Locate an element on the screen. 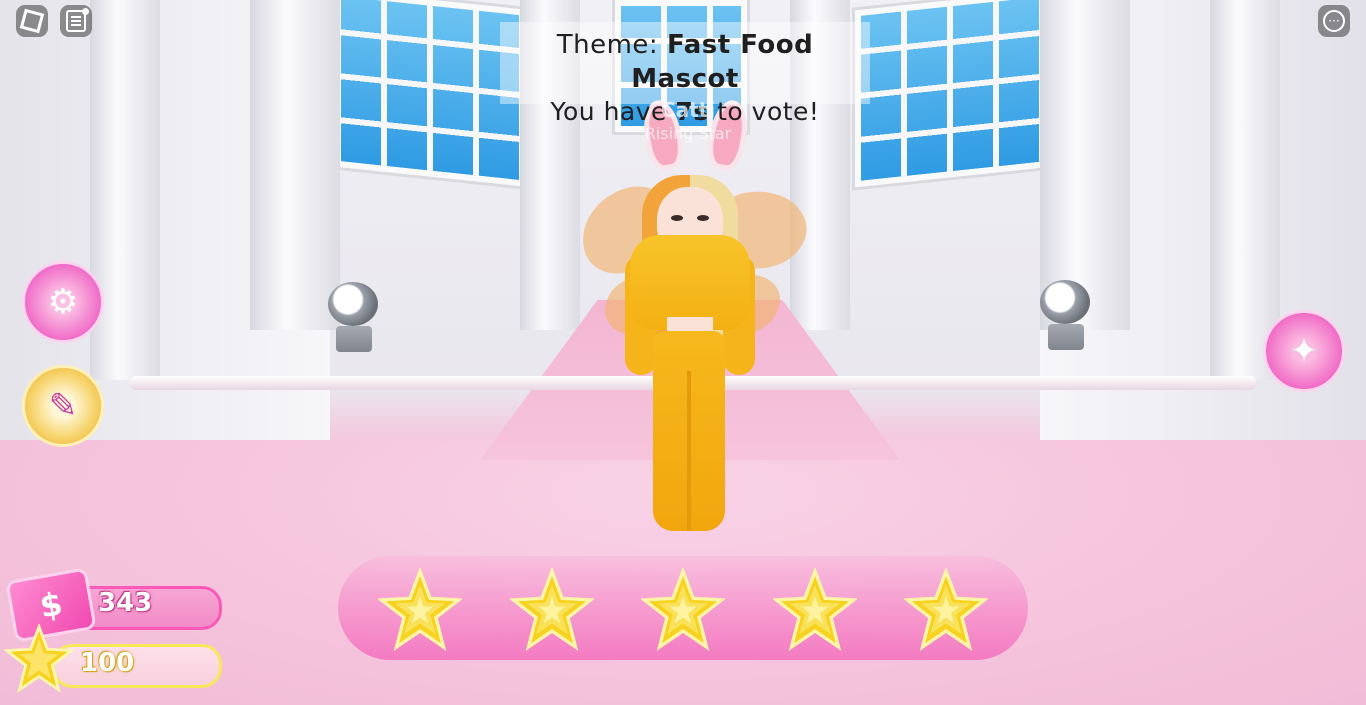 The image size is (1366, 705). notification-dot is located at coordinates (85, 11).